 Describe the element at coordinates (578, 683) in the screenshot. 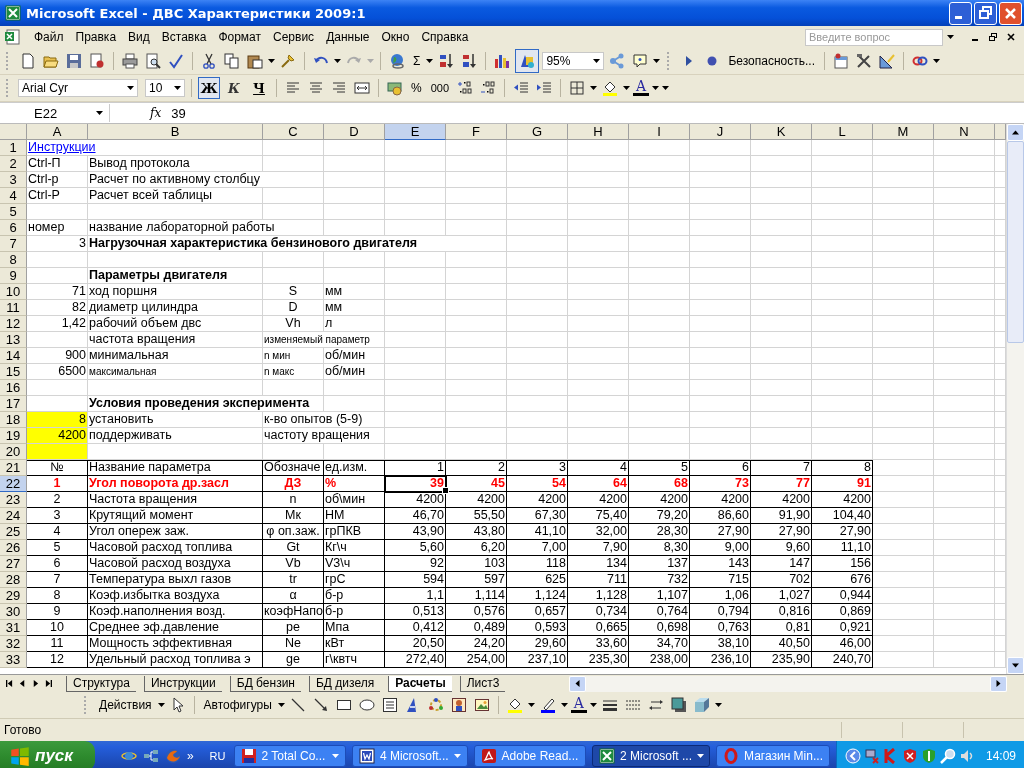

I see `scroll-left-button` at that location.